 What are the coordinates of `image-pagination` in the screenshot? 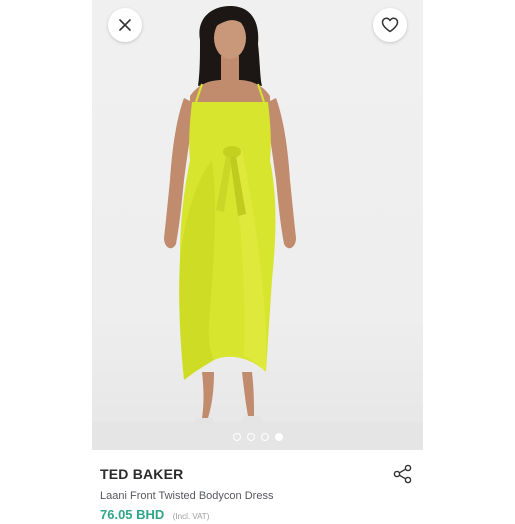 It's located at (257, 437).